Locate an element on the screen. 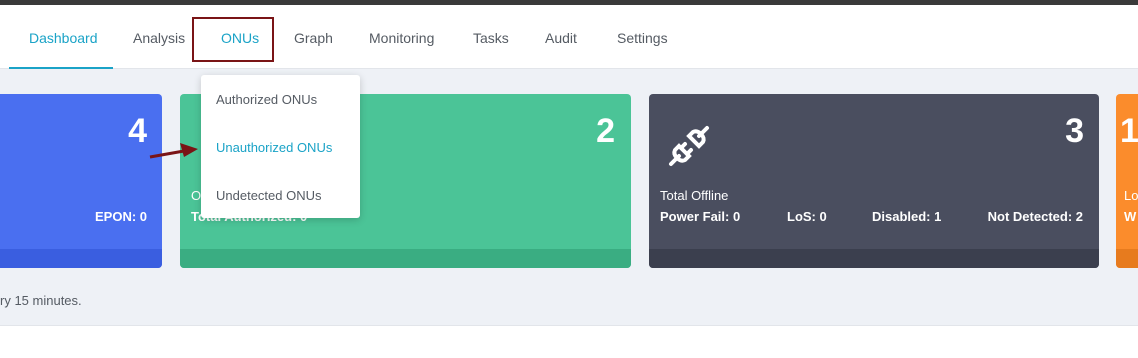 This screenshot has width=1138, height=358. tab-audit: Audit is located at coordinates (561, 37).